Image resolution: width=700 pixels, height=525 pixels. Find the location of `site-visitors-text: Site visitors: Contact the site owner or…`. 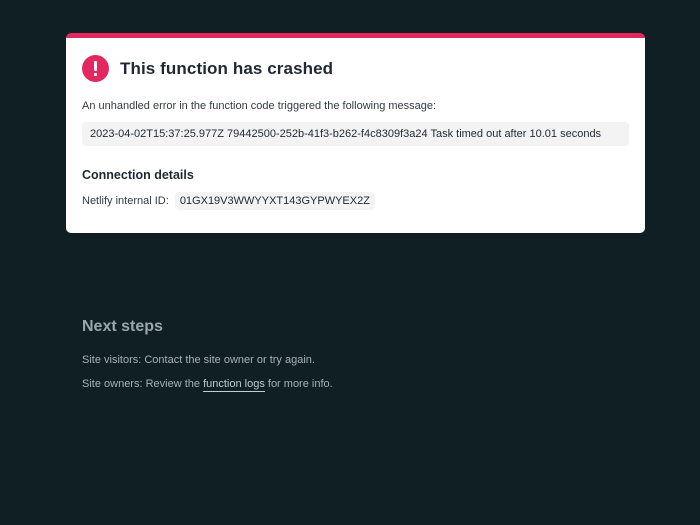

site-visitors-text: Site visitors: Contact the site owner or… is located at coordinates (198, 360).